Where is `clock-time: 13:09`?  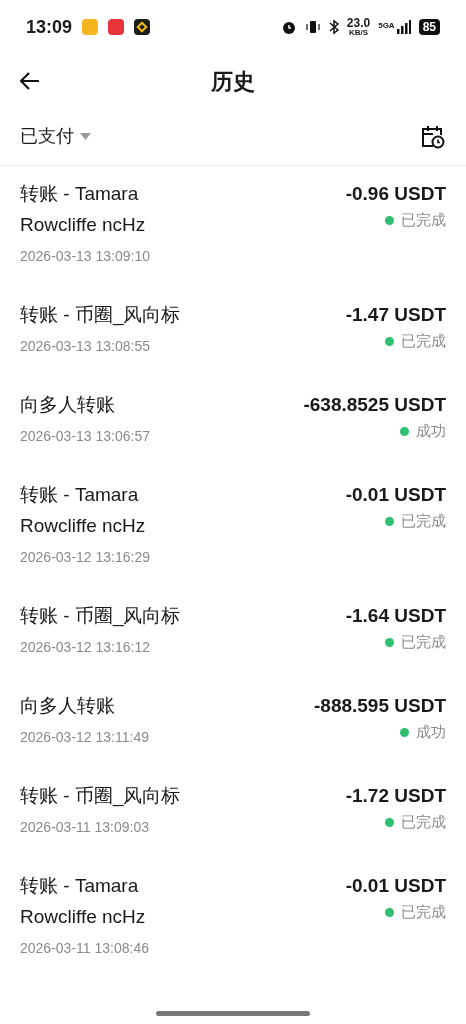 clock-time: 13:09 is located at coordinates (49, 27).